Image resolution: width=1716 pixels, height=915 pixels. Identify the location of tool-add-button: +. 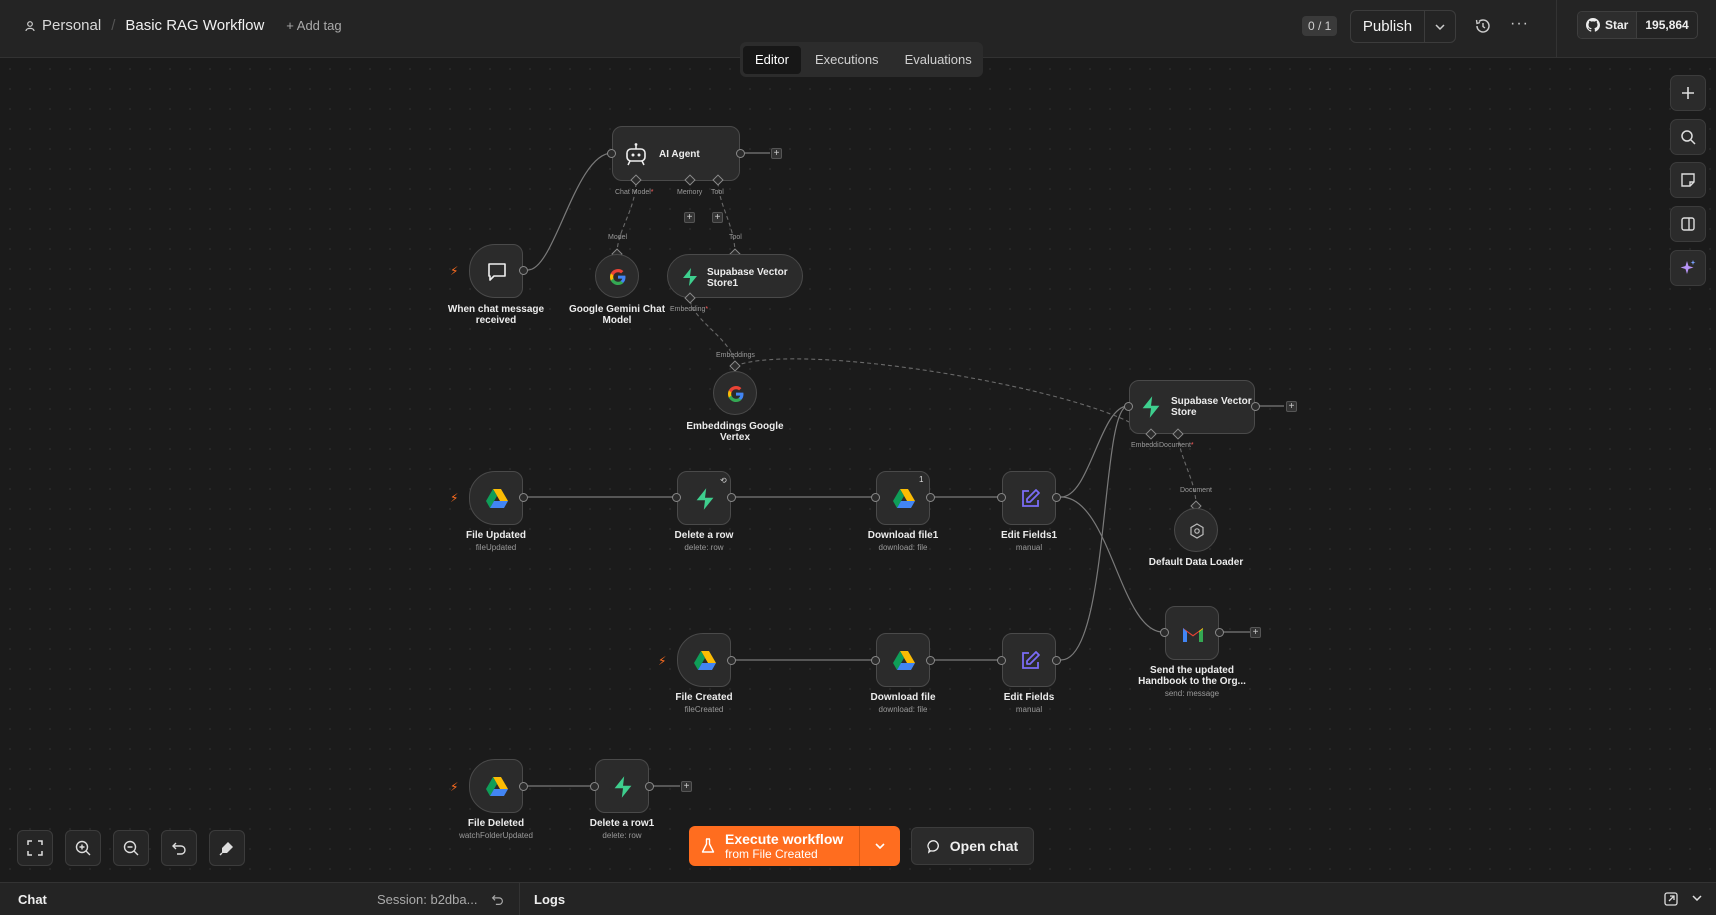
(717, 217).